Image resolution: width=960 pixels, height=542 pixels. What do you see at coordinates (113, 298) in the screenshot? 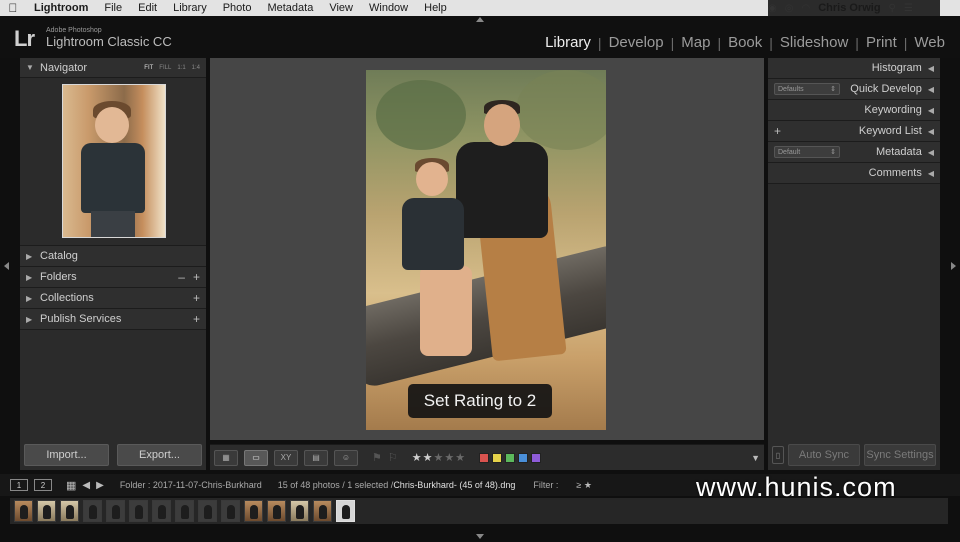
I see `panel-collections: ▶ Collections +` at bounding box center [113, 298].